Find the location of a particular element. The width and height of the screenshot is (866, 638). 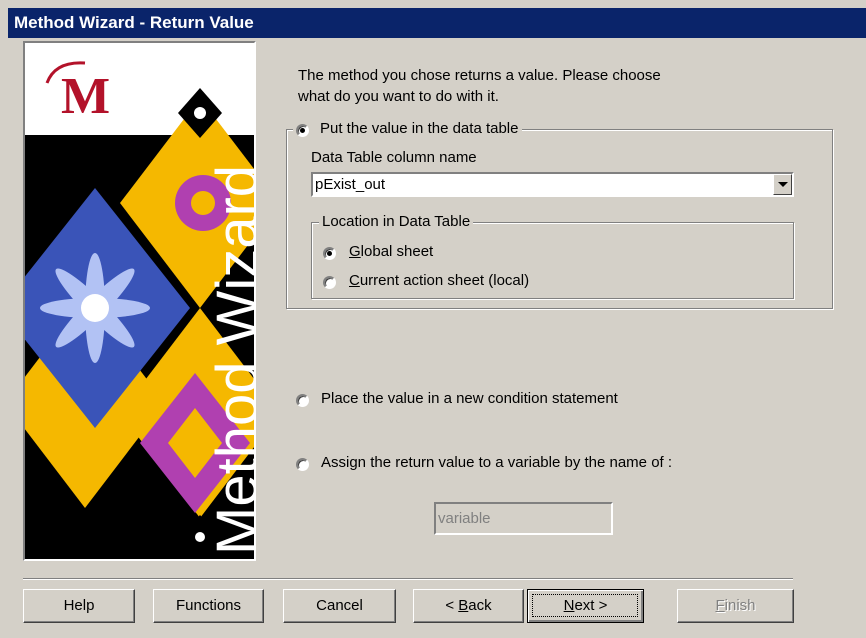

variable-placeholder: variable is located at coordinates (464, 518).